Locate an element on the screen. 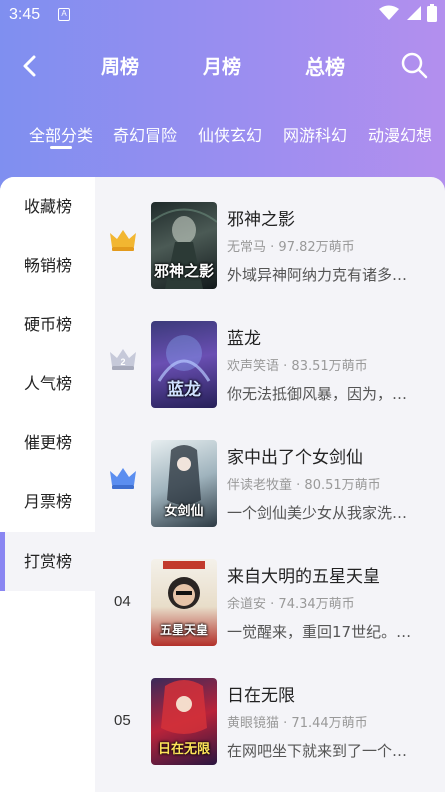 This screenshot has height=792, width=445. sidebar-item-tipping: 打赏榜 is located at coordinates (47, 561).